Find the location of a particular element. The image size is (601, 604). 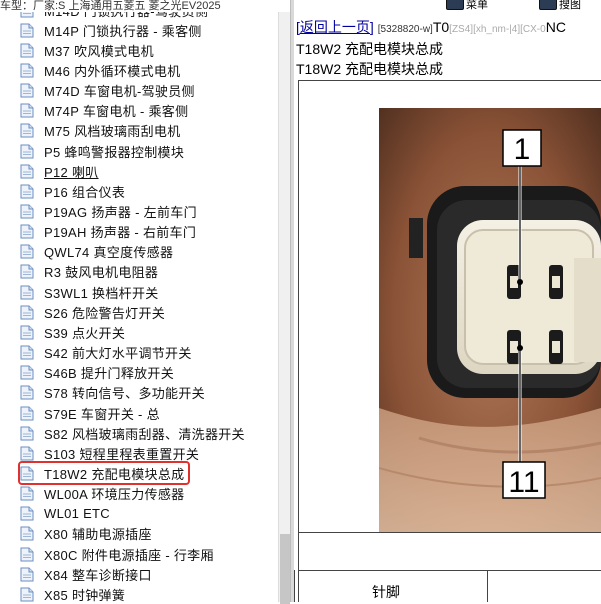

tree-item-label: M14D 门锁执行器-驾驶员侧 is located at coordinates (126, 16).